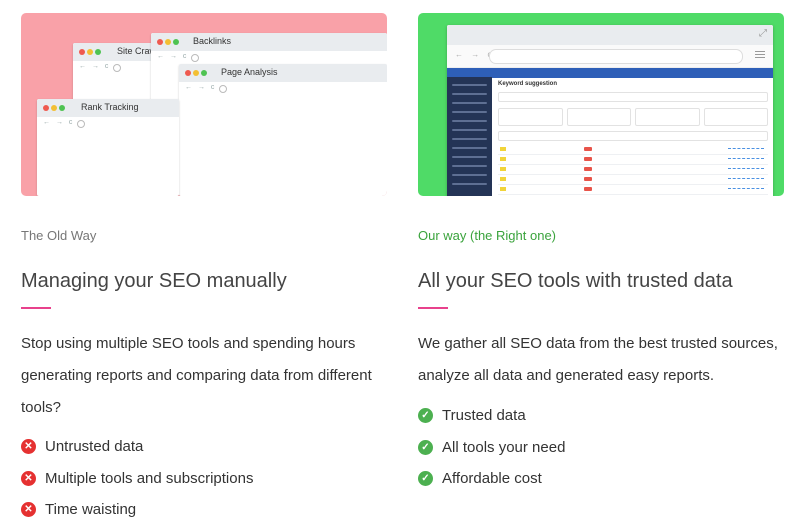  I want to click on window-title: Backlinks, so click(212, 41).